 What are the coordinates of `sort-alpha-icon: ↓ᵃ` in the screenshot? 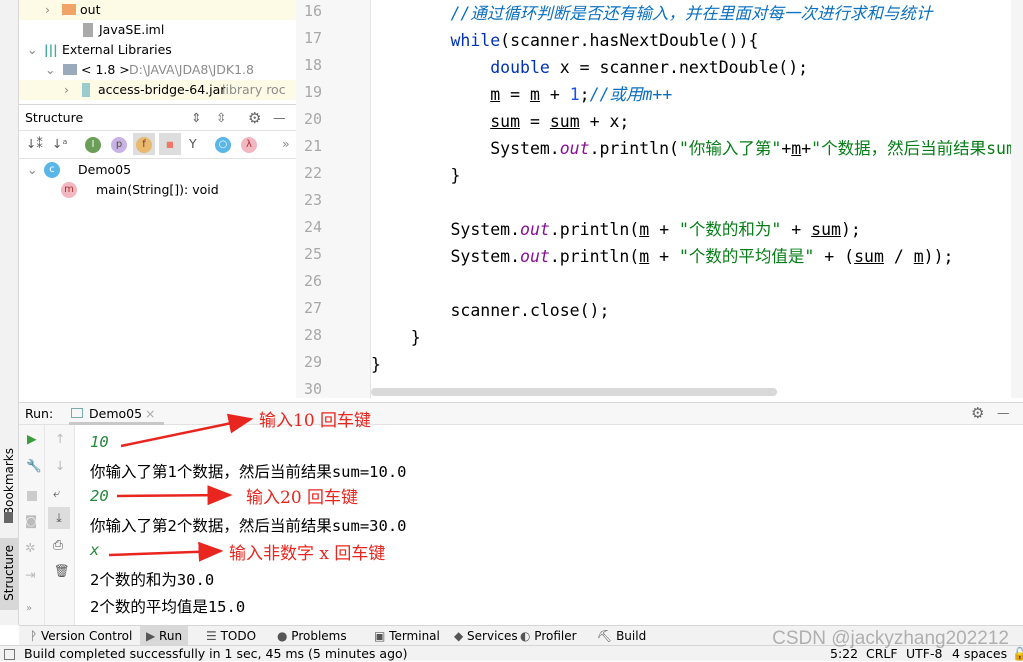 It's located at (59, 143).